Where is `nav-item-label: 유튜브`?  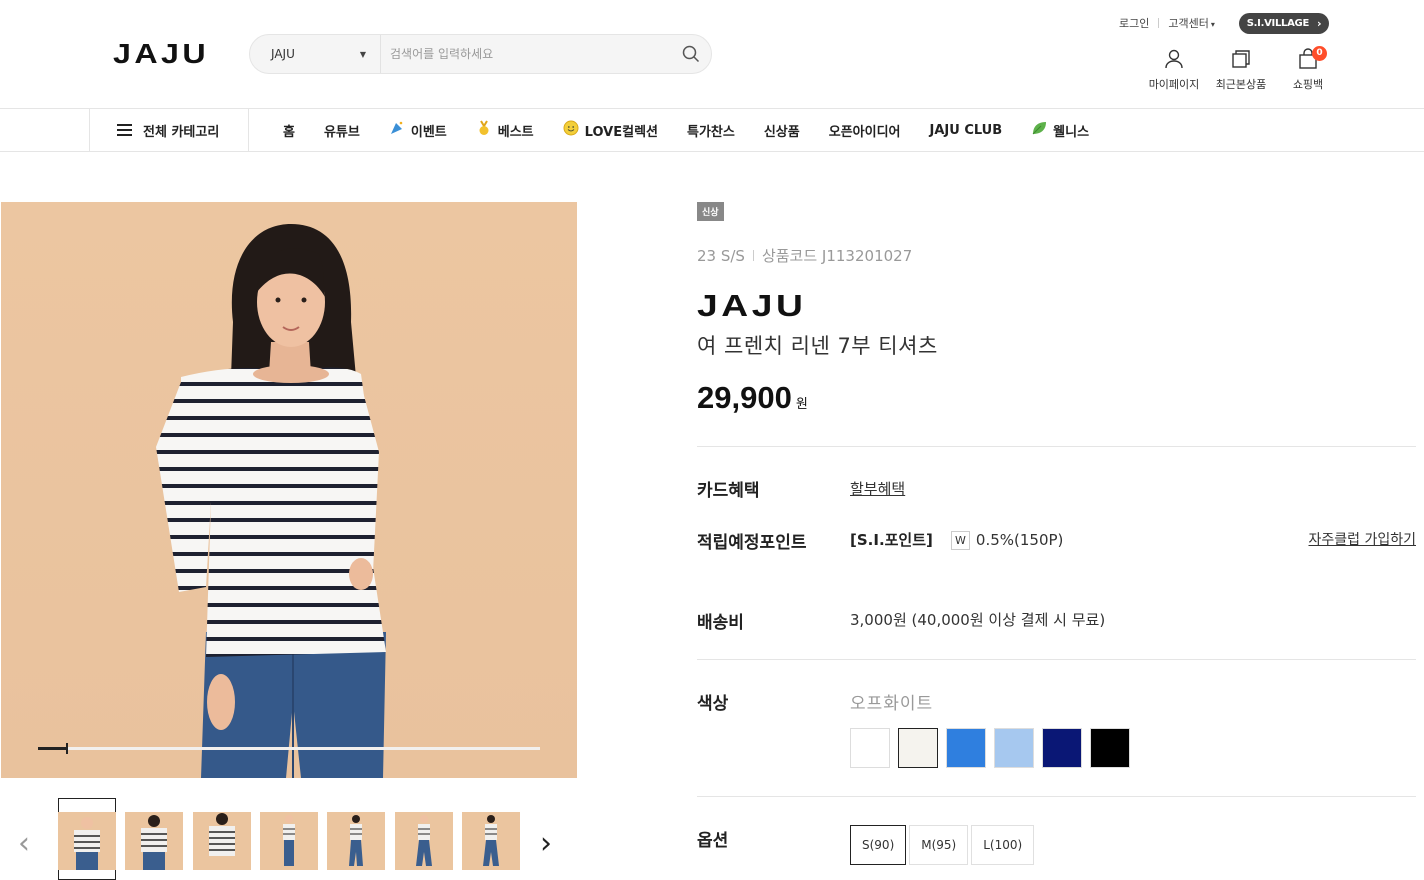
nav-item-label: 유튜브 is located at coordinates (341, 132).